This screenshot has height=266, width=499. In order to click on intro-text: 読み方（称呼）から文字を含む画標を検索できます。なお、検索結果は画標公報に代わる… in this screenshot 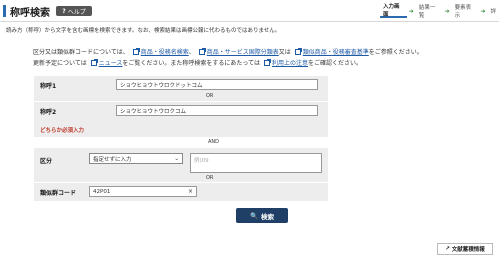, I will do `click(143, 31)`.